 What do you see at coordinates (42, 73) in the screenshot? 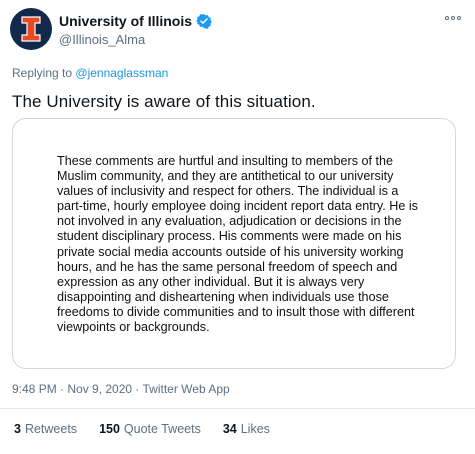
I see `replying-to-label: Replying to` at bounding box center [42, 73].